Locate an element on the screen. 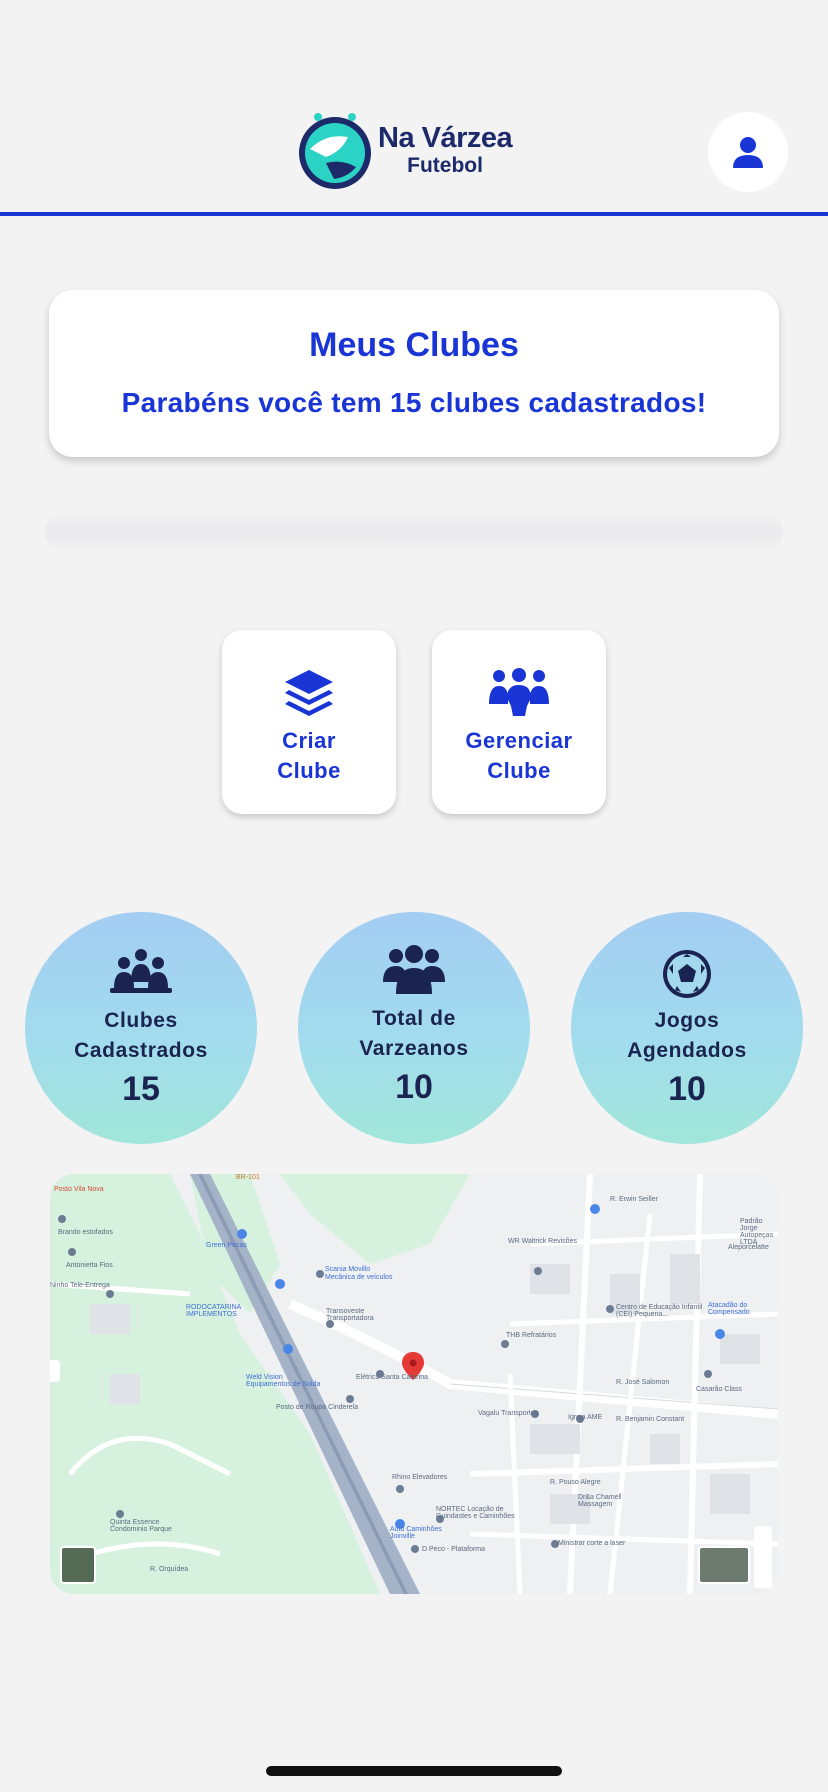  map-label: Mecânica de veículos is located at coordinates (359, 1277).